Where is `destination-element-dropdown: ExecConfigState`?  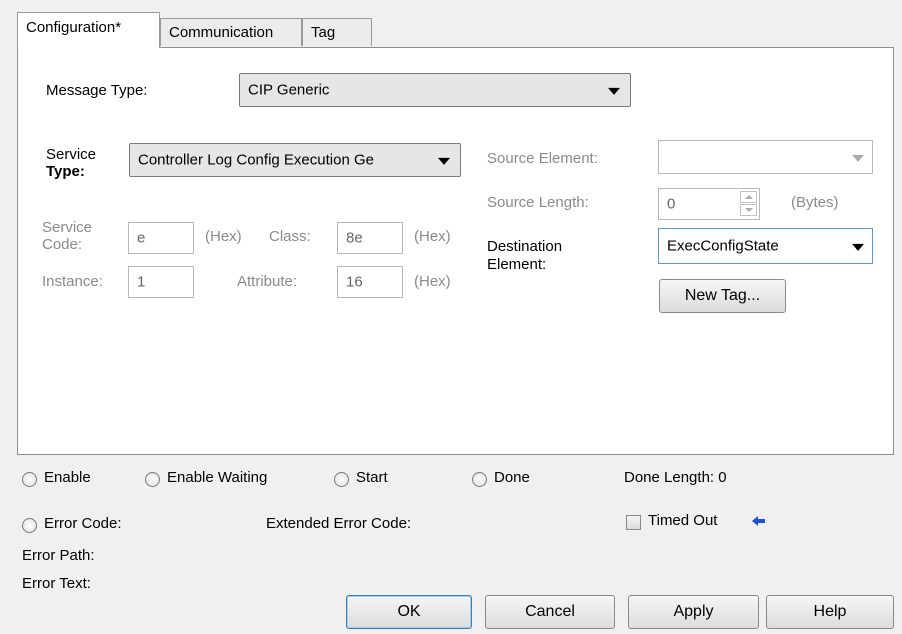 destination-element-dropdown: ExecConfigState is located at coordinates (765, 246).